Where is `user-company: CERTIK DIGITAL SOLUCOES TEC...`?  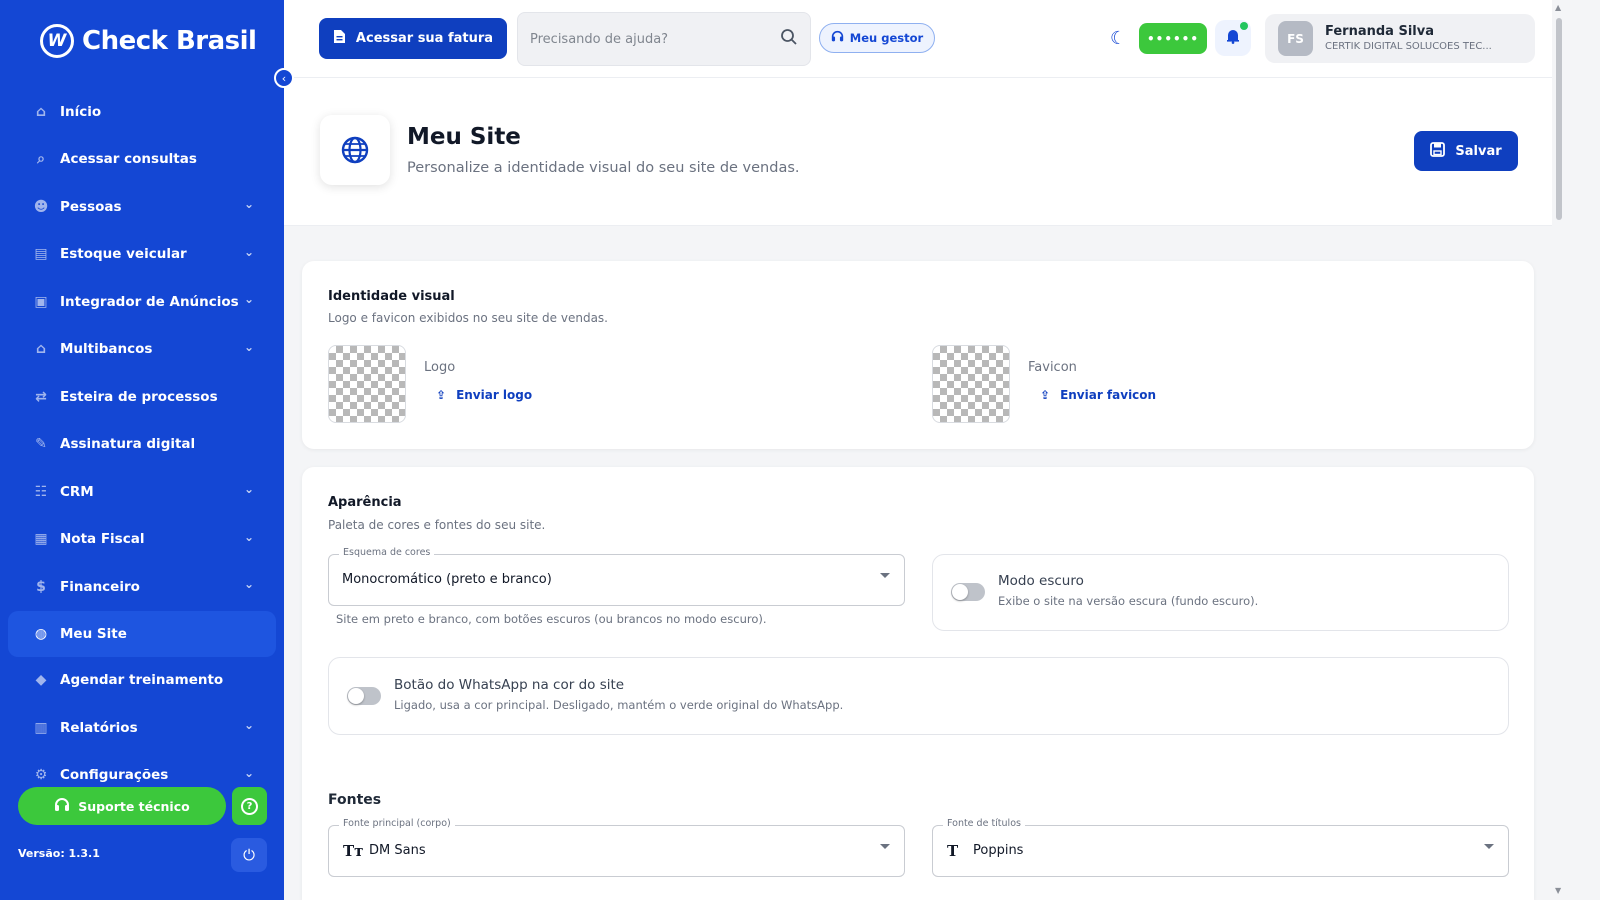 user-company: CERTIK DIGITAL SOLUCOES TEC... is located at coordinates (1408, 46).